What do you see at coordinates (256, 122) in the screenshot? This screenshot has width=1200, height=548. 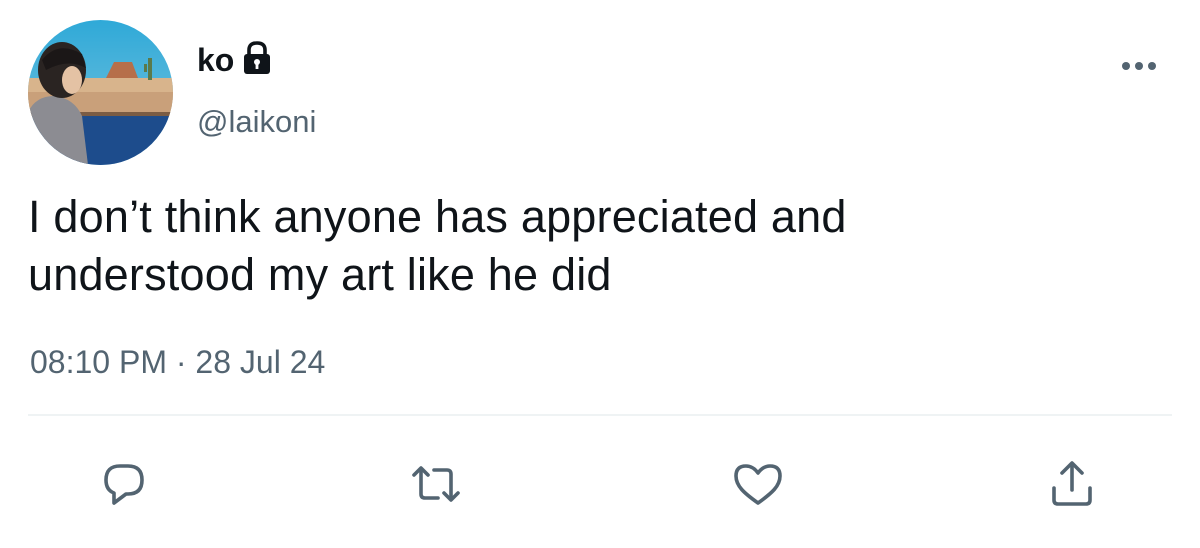 I see `handle: @laikoni` at bounding box center [256, 122].